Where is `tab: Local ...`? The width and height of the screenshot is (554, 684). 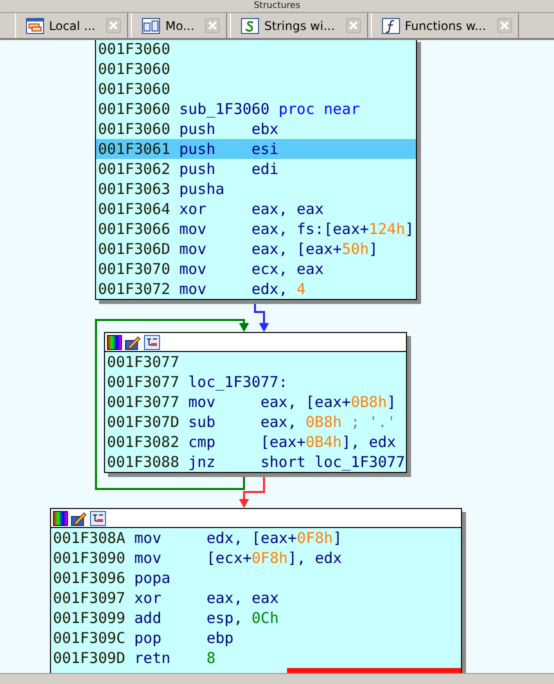 tab: Local ... is located at coordinates (71, 25).